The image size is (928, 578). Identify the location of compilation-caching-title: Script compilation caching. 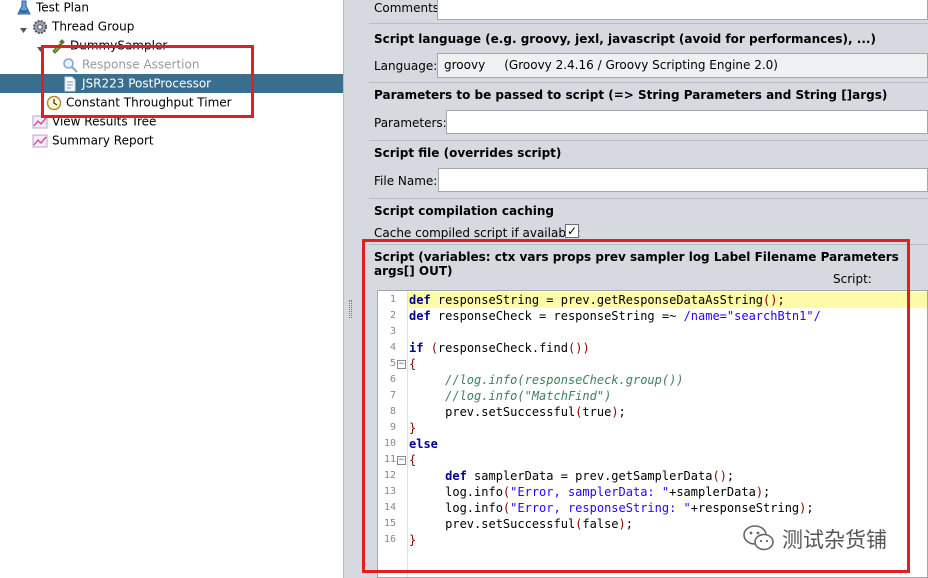
(464, 211).